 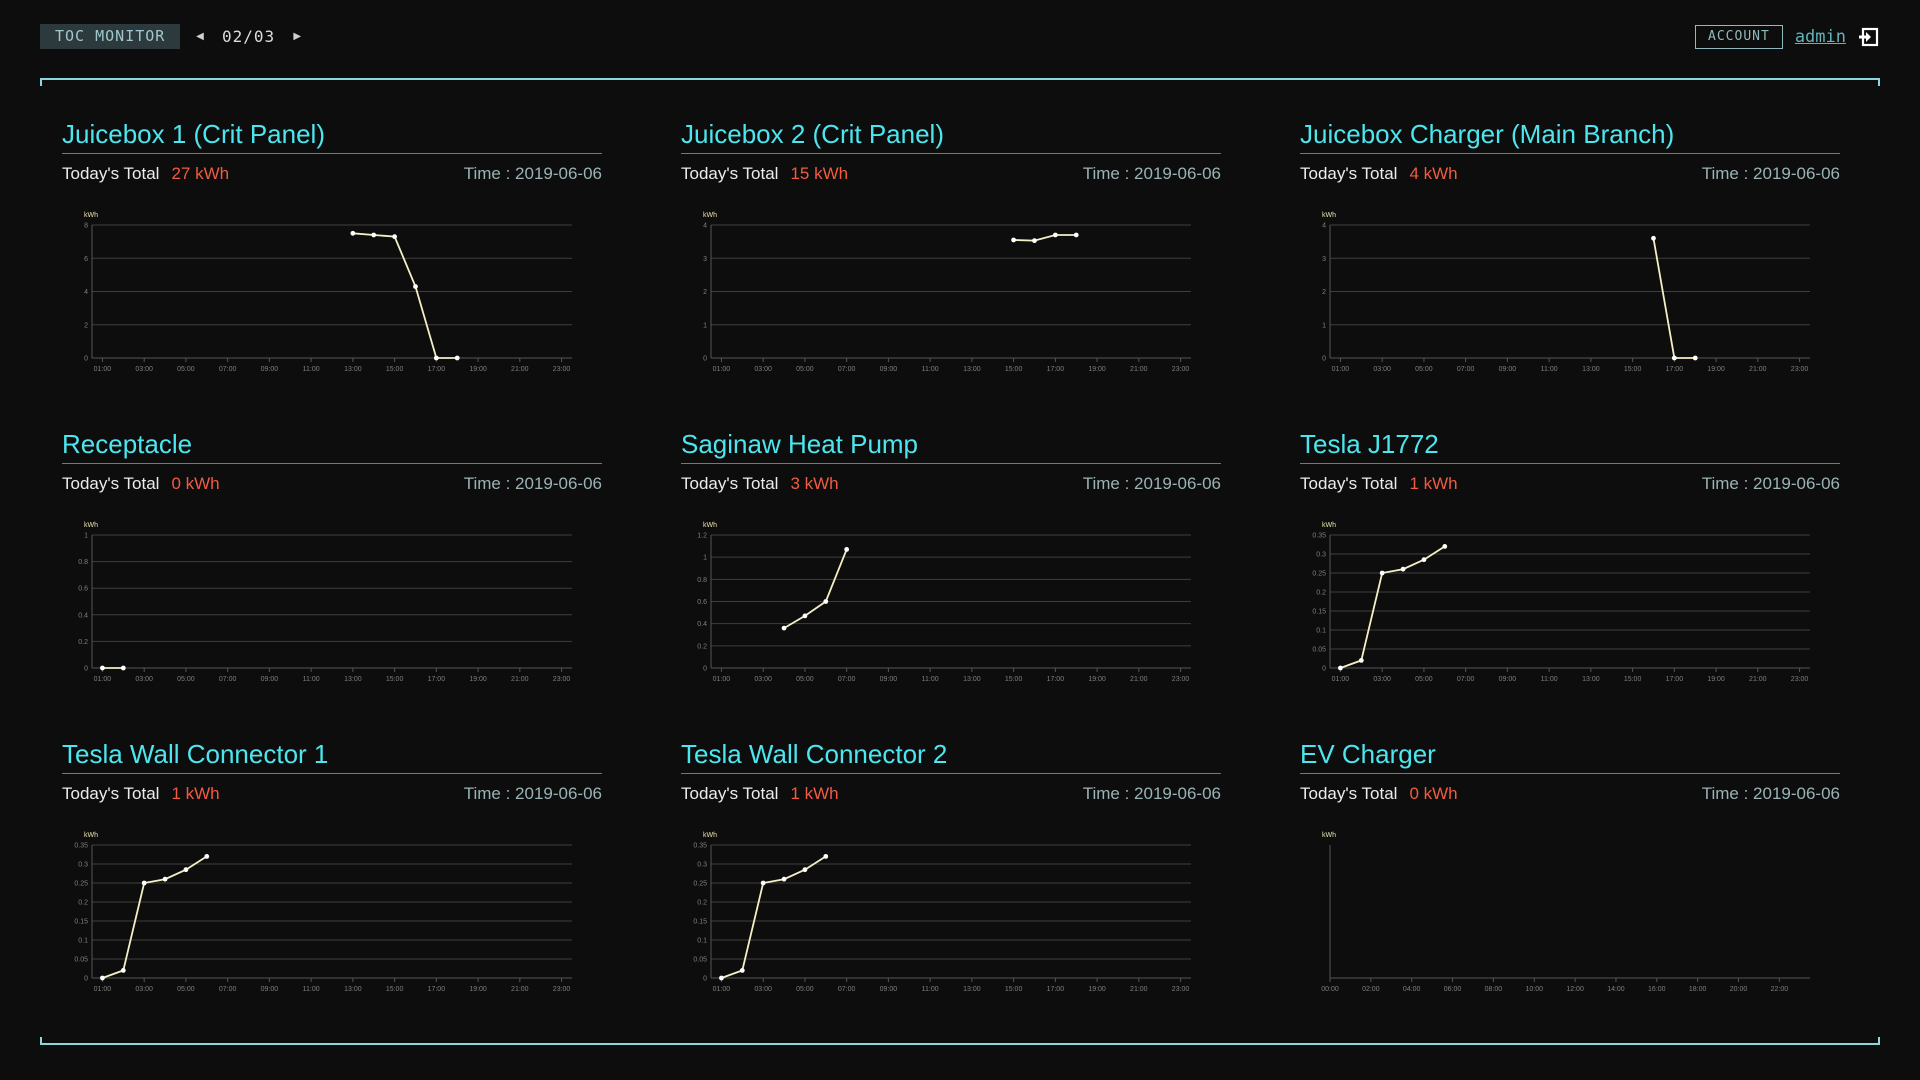 I want to click on account-area: ACCOUNT admin, so click(x=1787, y=37).